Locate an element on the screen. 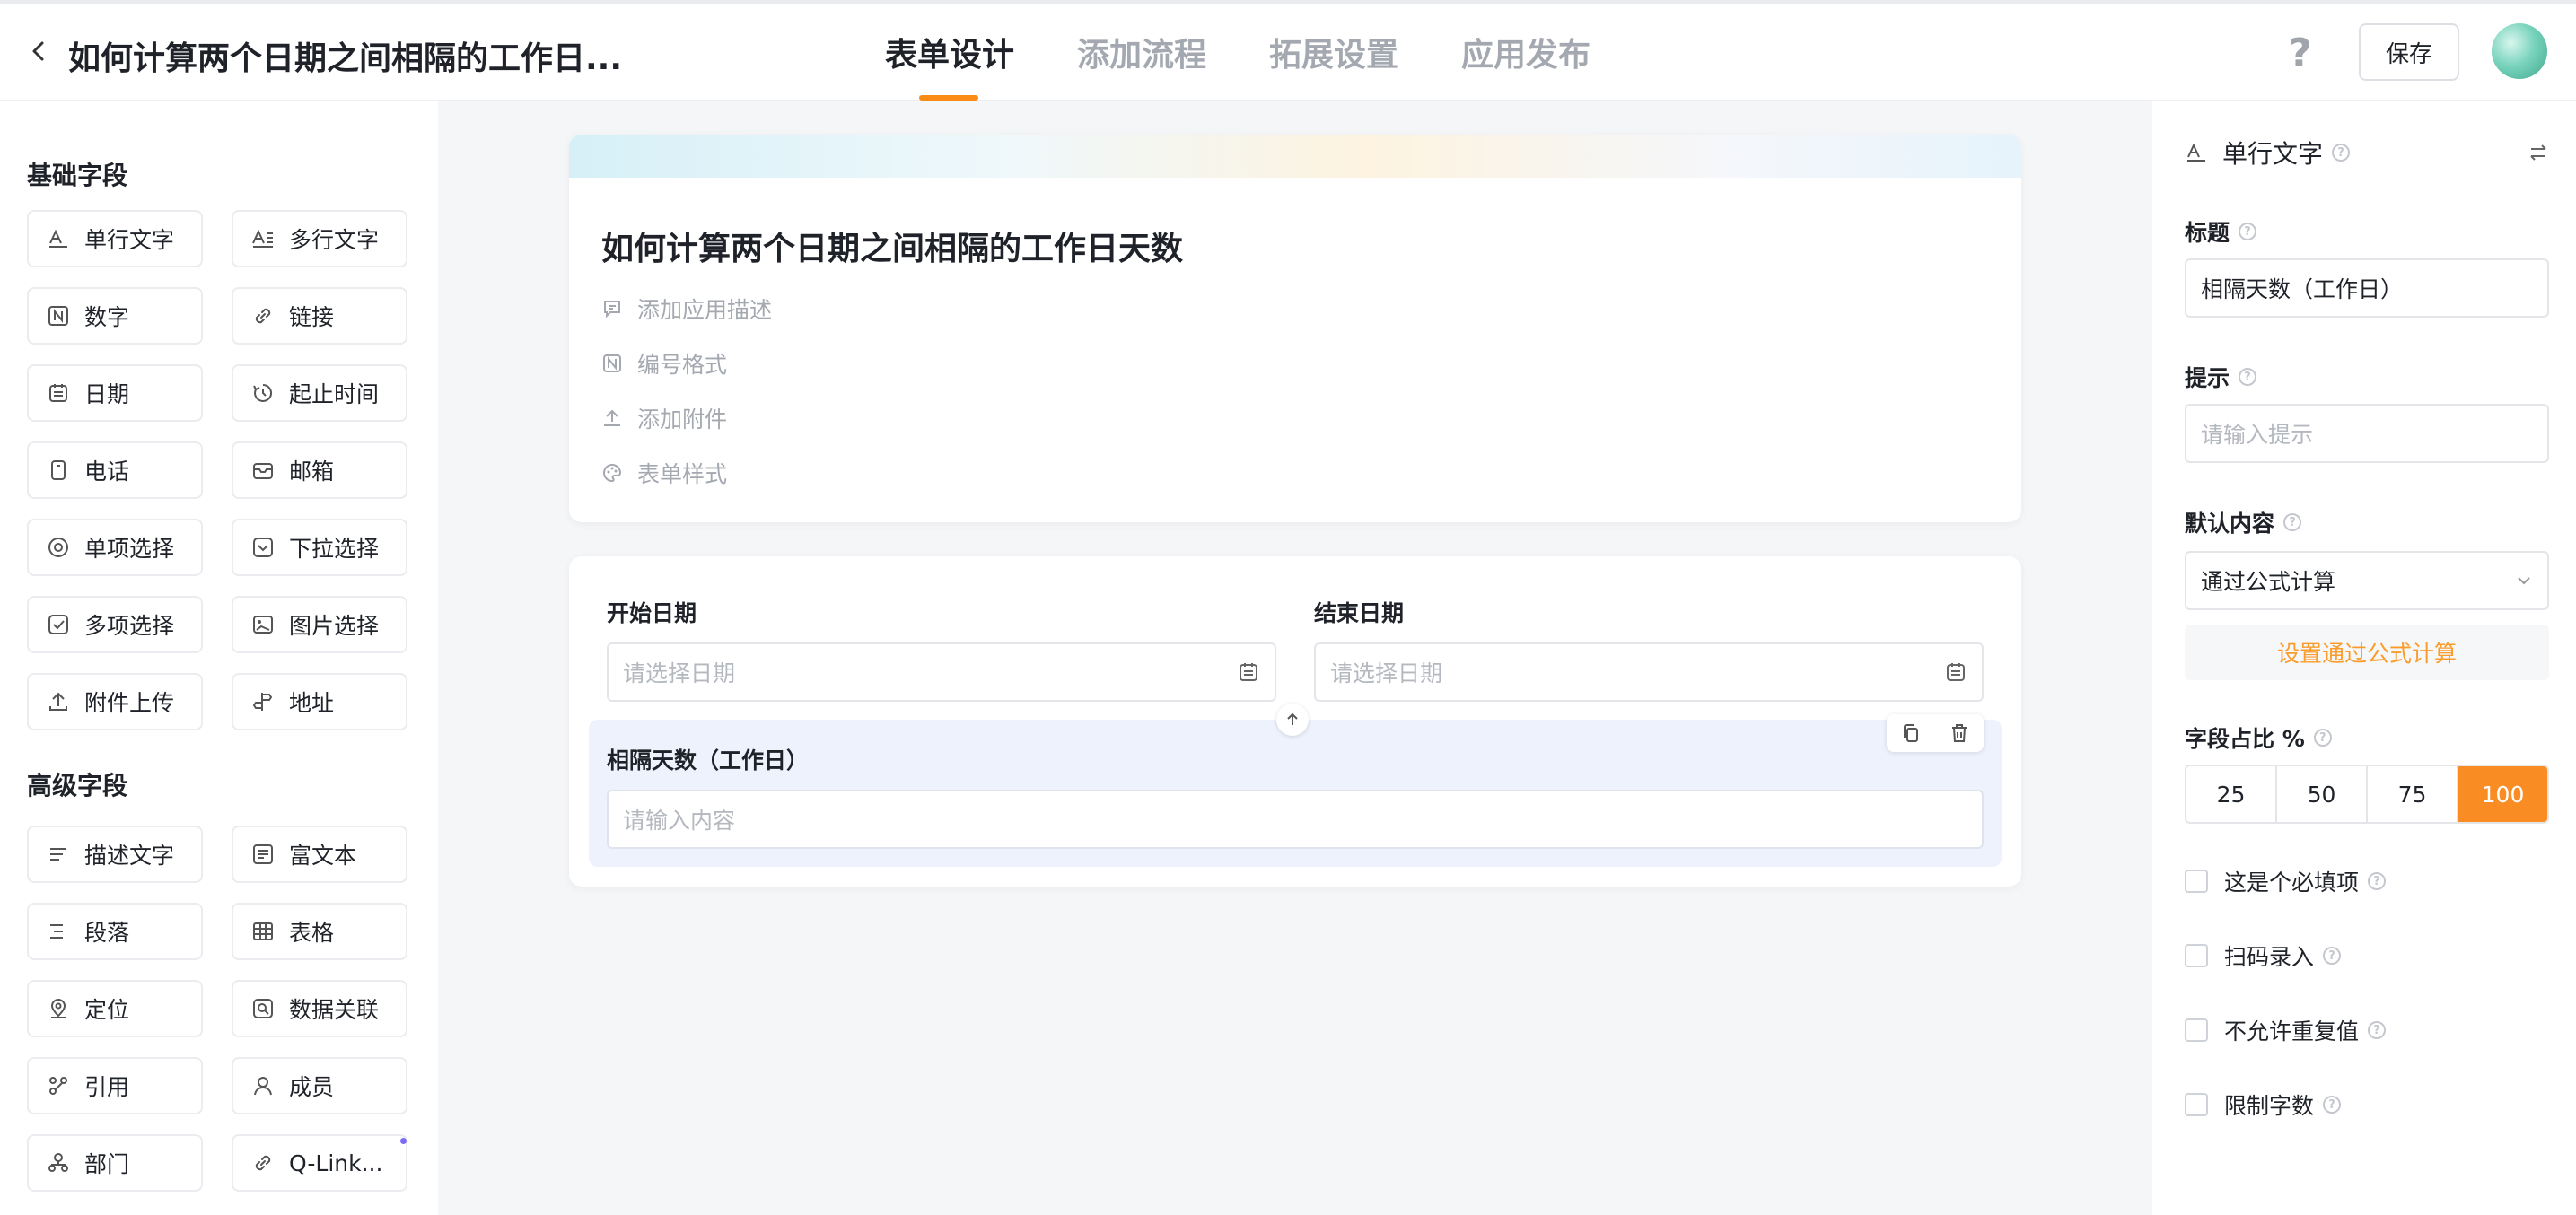 Image resolution: width=2576 pixels, height=1215 pixels. field-phone: 电话 is located at coordinates (115, 470).